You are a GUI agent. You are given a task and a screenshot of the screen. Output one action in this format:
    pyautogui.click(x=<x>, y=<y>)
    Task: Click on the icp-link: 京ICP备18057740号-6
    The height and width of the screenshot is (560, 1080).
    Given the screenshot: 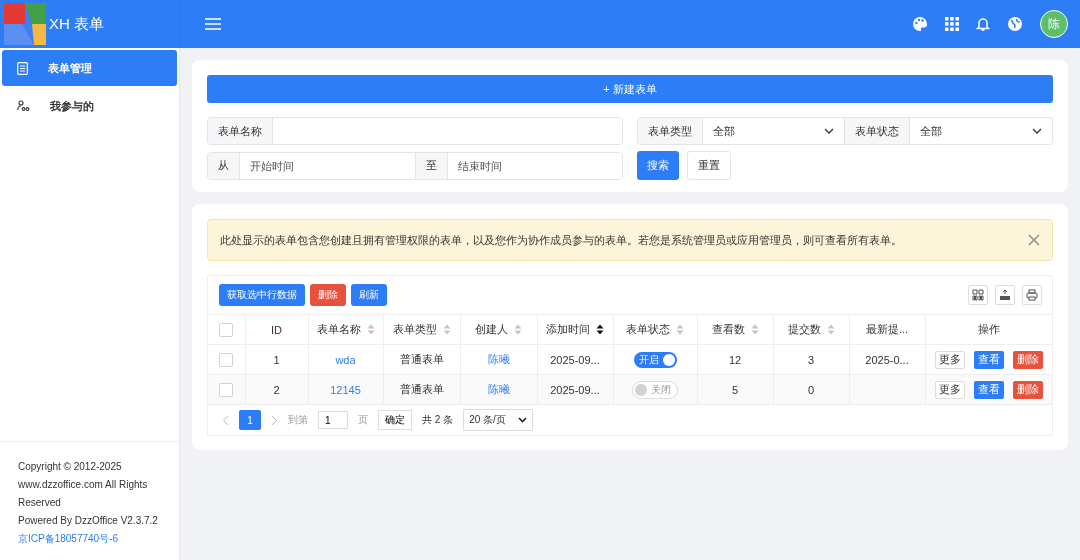 What is the action you would take?
    pyautogui.click(x=93, y=539)
    